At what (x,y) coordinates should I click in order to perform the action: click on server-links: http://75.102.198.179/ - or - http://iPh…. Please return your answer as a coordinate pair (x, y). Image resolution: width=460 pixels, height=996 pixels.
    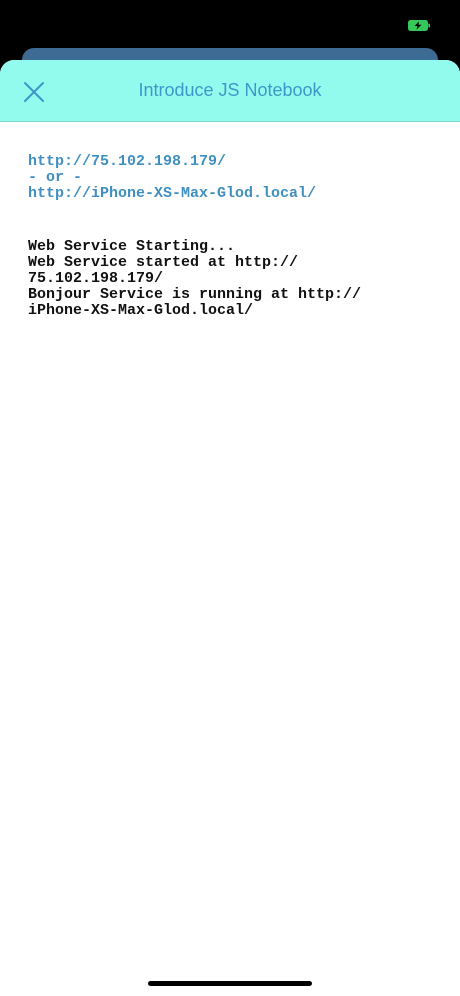
    Looking at the image, I should click on (230, 178).